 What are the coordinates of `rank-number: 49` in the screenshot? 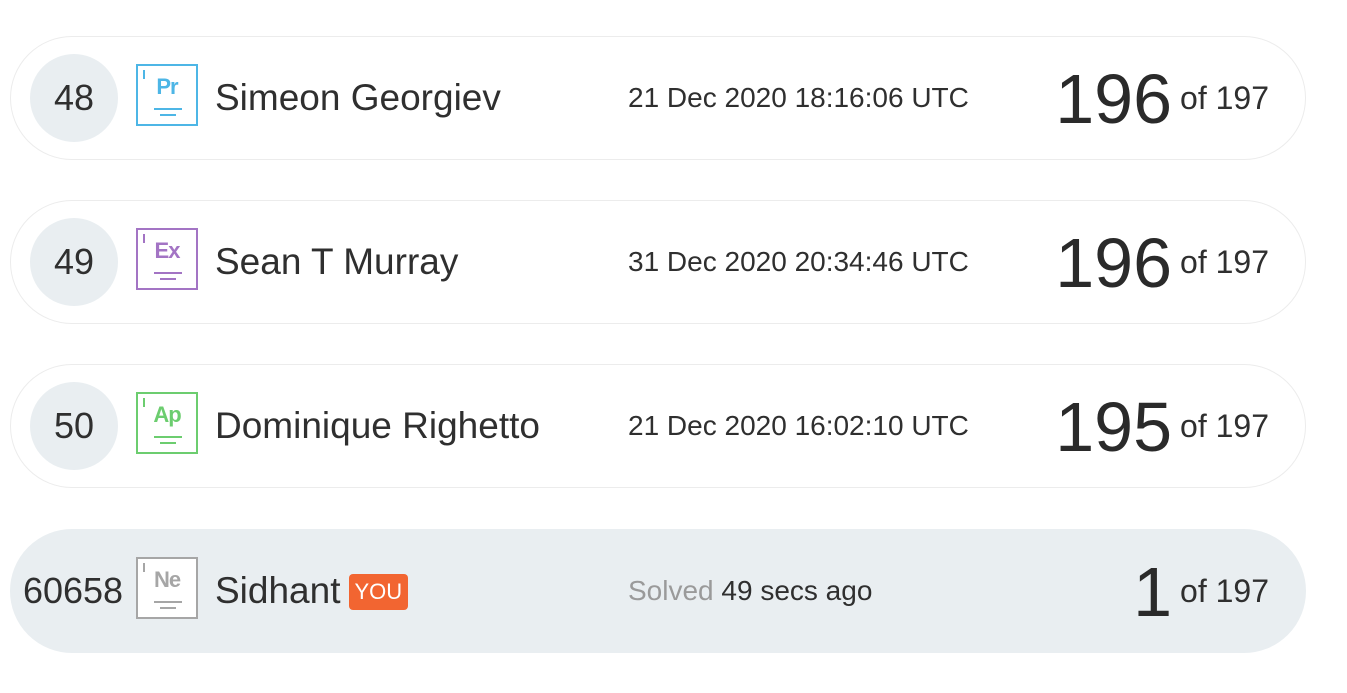 It's located at (74, 262).